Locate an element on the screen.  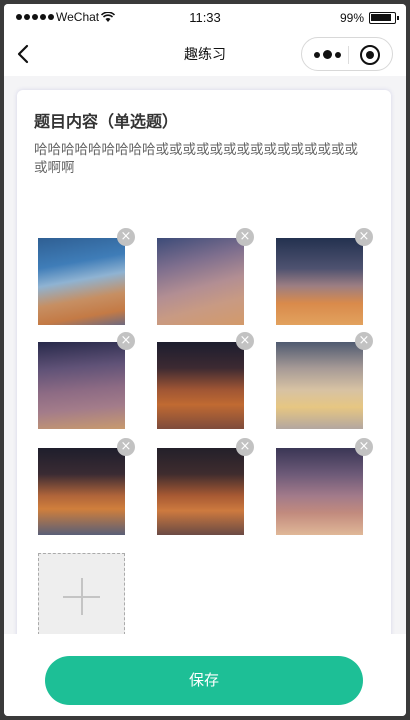
battery-percent: 99% is located at coordinates (351, 18).